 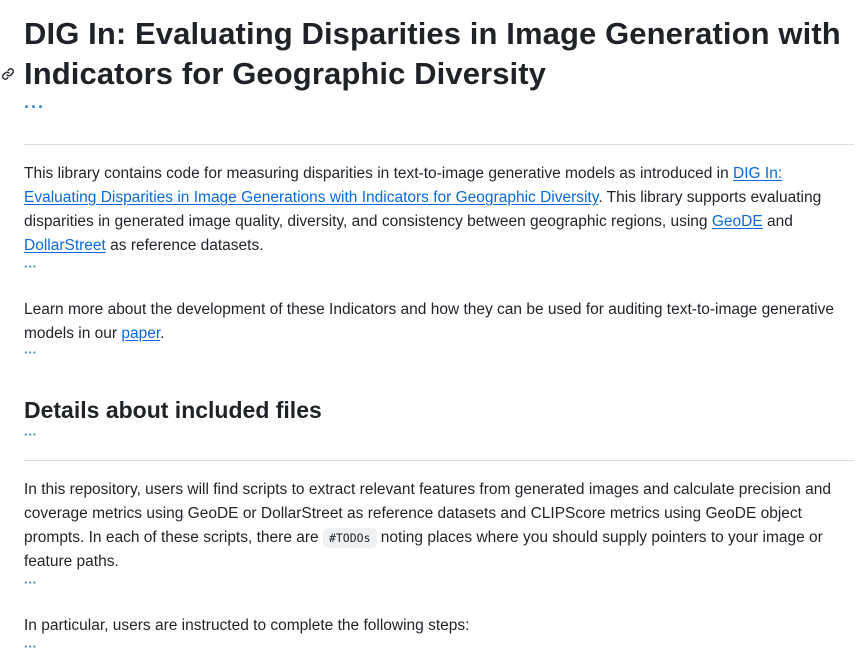 What do you see at coordinates (8, 74) in the screenshot?
I see `link-icon` at bounding box center [8, 74].